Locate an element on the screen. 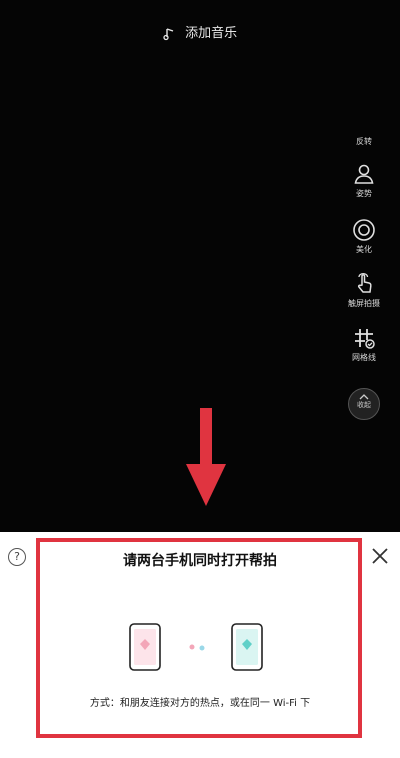 The width and height of the screenshot is (400, 758). grid-lines-button: 网格线 is located at coordinates (364, 345).